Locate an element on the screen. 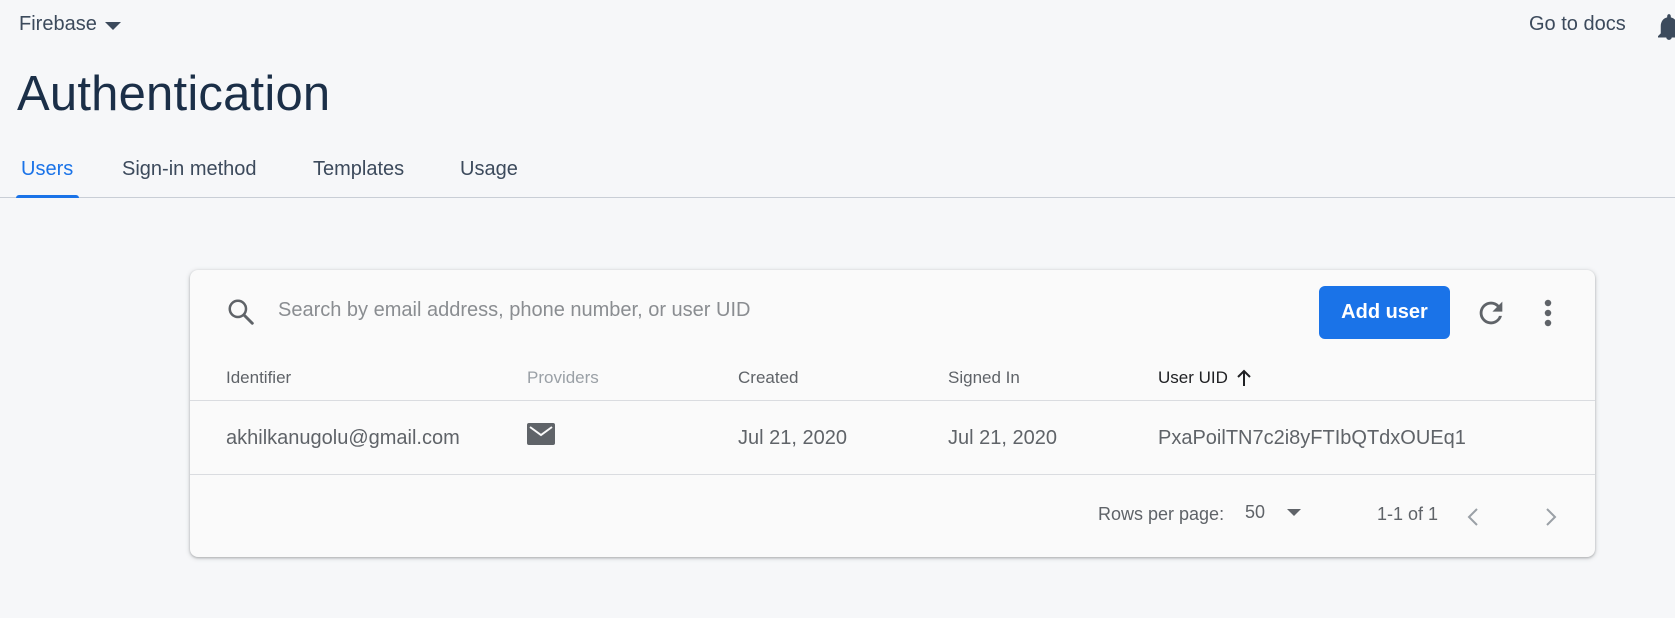 Image resolution: width=1675 pixels, height=618 pixels. tab-sign-in-method: Sign-in method is located at coordinates (189, 169).